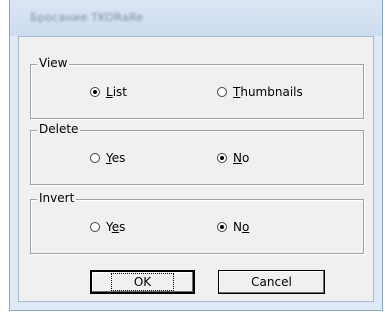 The width and height of the screenshot is (385, 315). I want to click on delete-no-radio: No, so click(233, 158).